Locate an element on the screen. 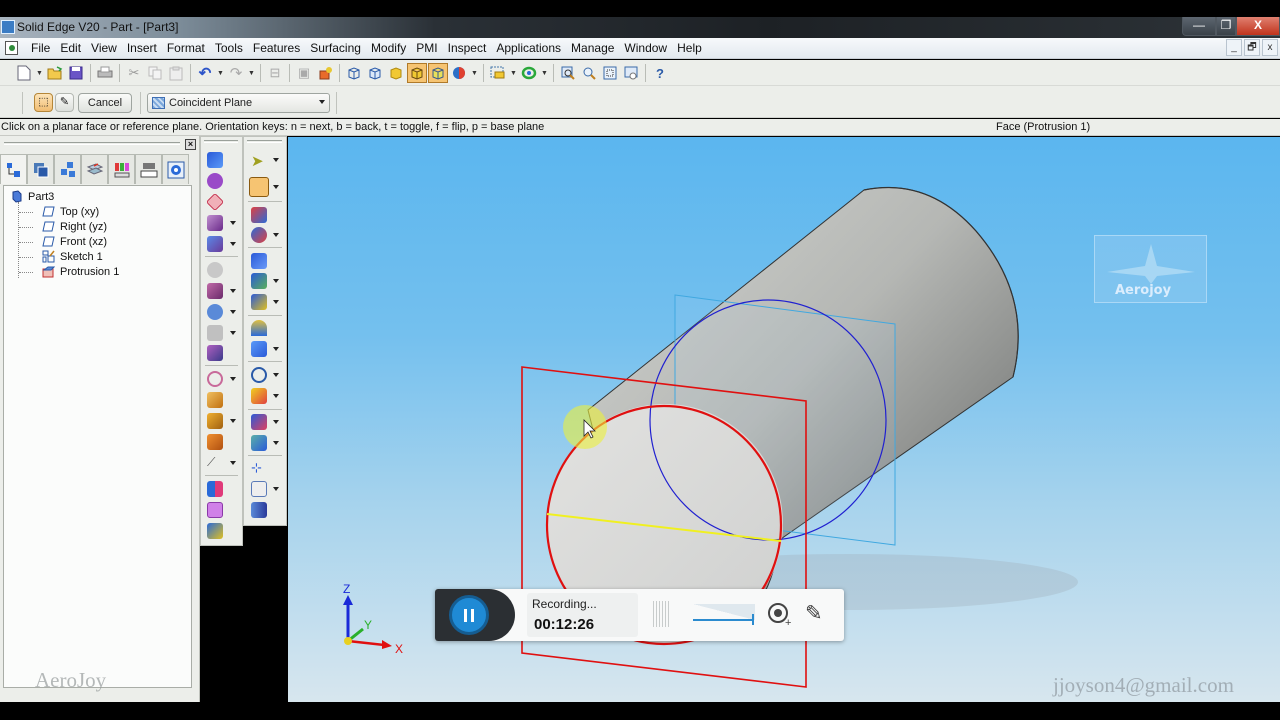 The height and width of the screenshot is (720, 1280). restore-button: ❐ is located at coordinates (1226, 26).